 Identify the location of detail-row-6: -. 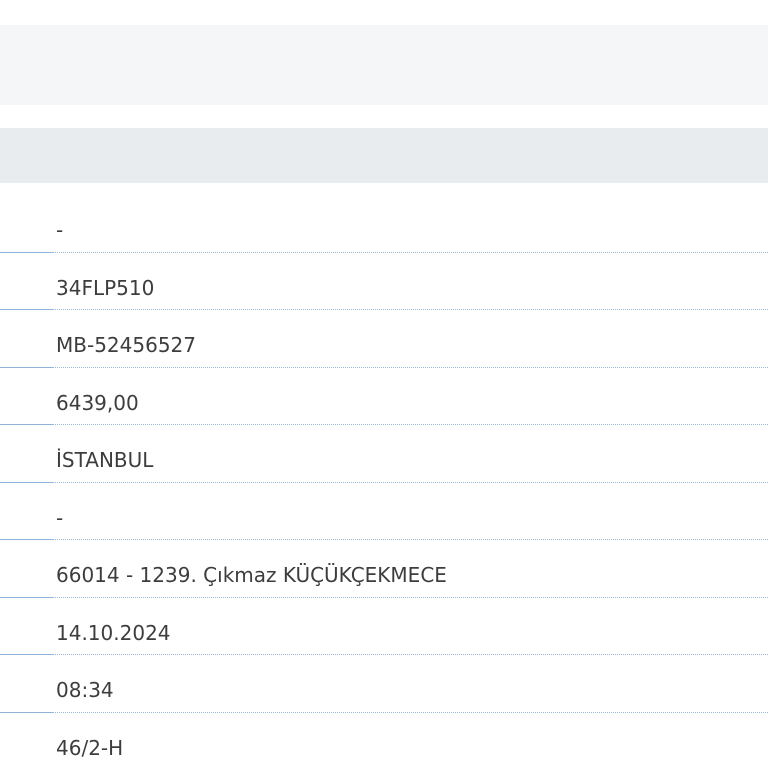
(384, 511).